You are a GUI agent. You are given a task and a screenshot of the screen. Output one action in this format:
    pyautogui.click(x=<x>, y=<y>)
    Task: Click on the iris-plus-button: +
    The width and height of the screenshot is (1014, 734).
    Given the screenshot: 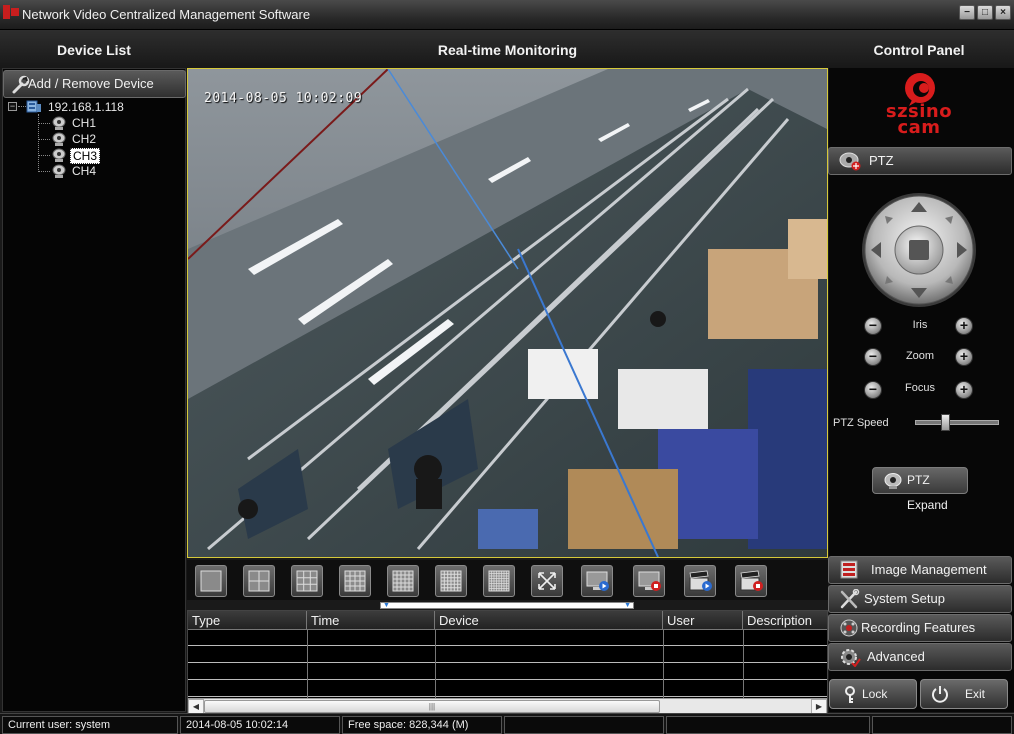 What is the action you would take?
    pyautogui.click(x=964, y=326)
    